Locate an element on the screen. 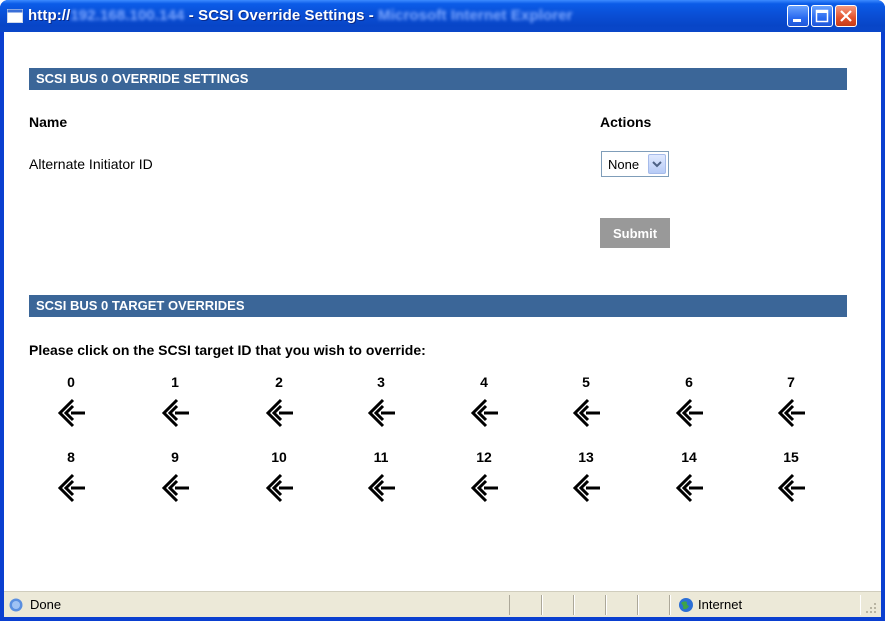 This screenshot has height=621, width=885. target-id-label: 0 is located at coordinates (71, 382).